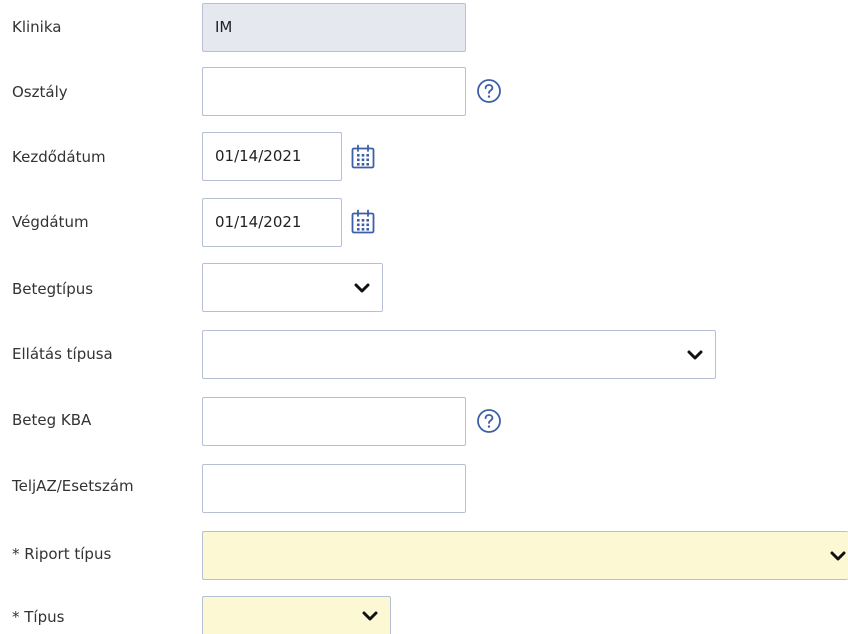  I want to click on report-type-label: * Riport típus, so click(62, 554).